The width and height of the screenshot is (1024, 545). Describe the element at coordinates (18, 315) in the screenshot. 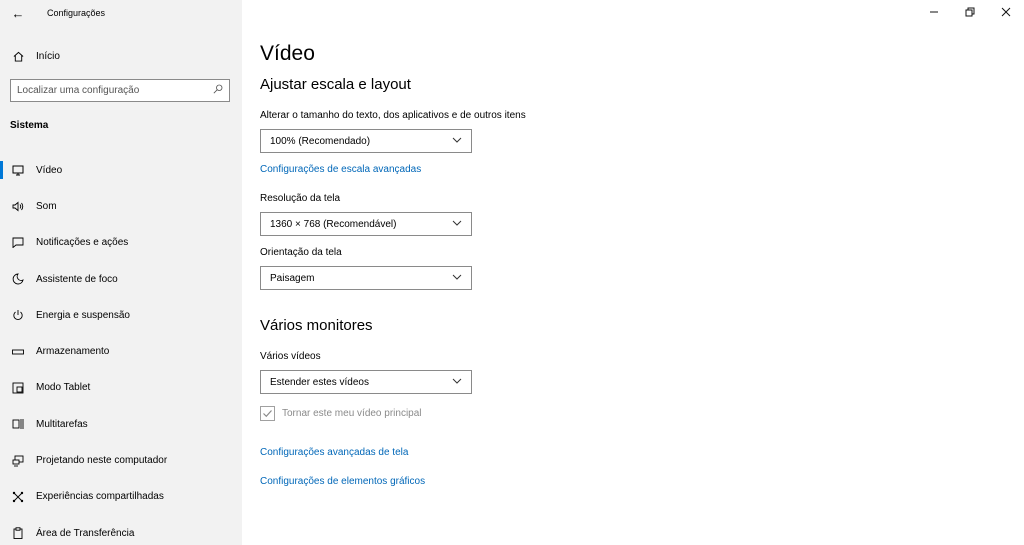

I see `power-icon` at that location.